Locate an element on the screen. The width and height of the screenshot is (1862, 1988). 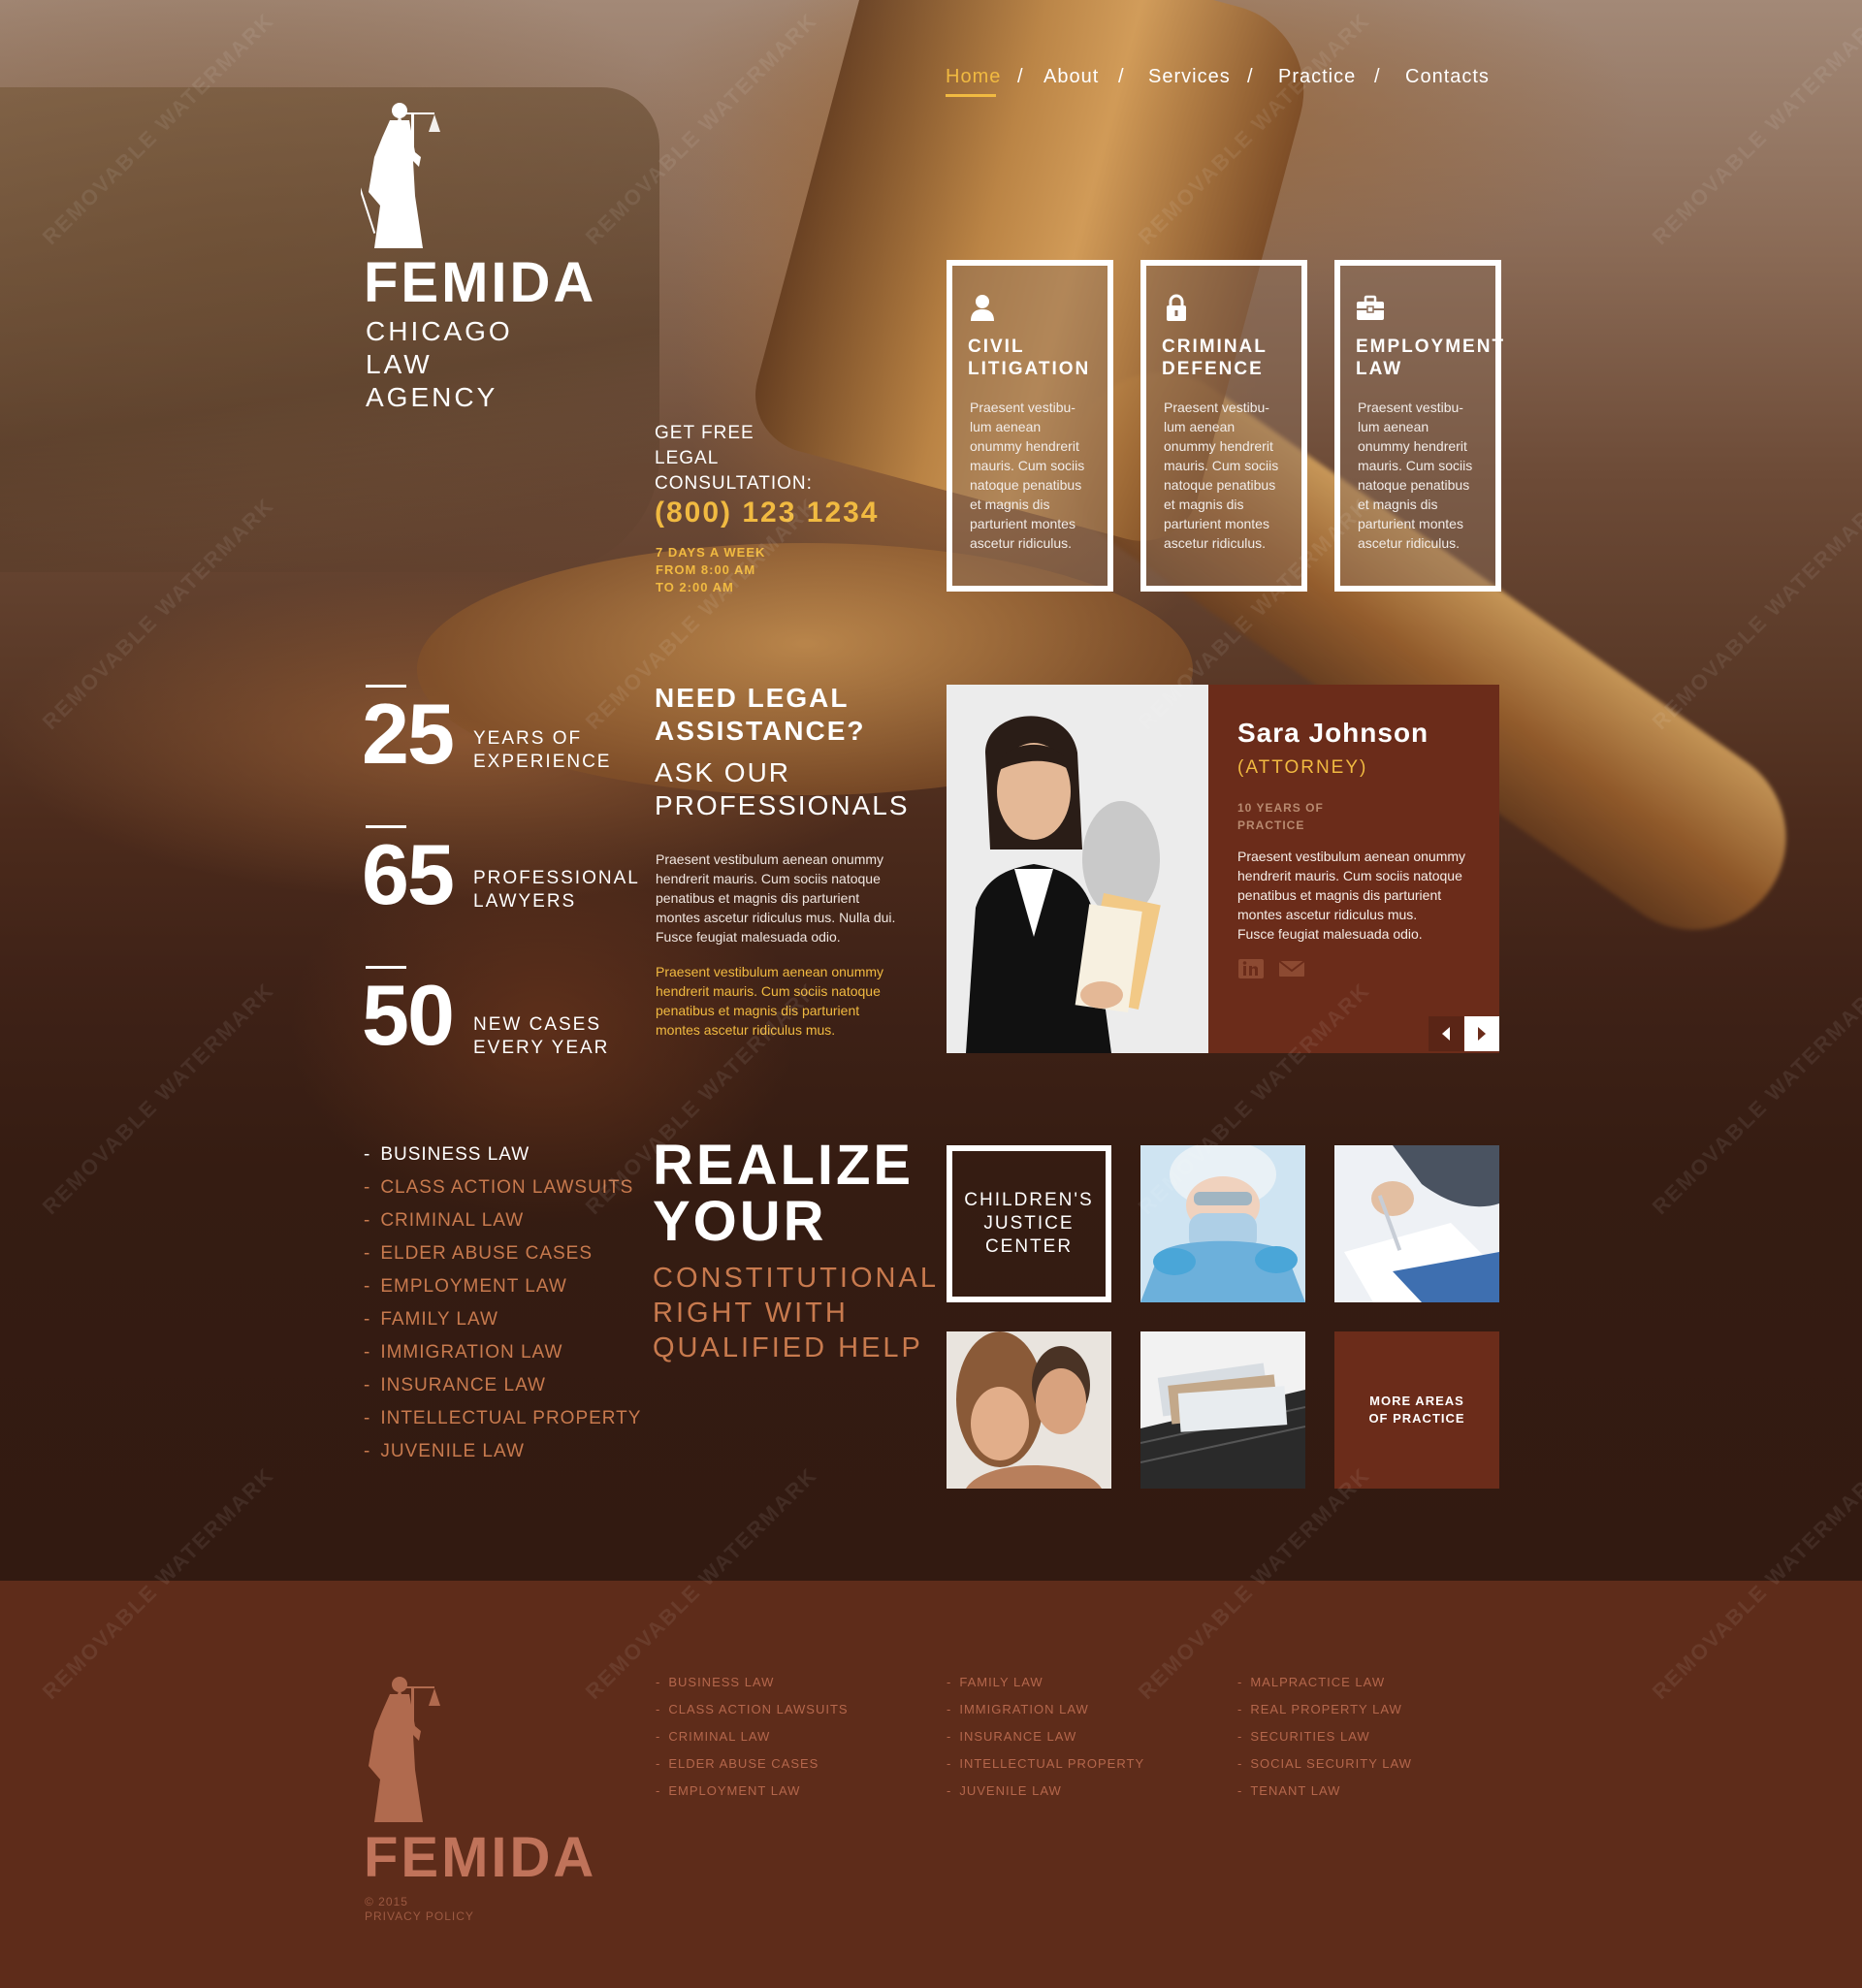
footer-link-label: MALPRACTICE LAW is located at coordinates (1318, 1682).